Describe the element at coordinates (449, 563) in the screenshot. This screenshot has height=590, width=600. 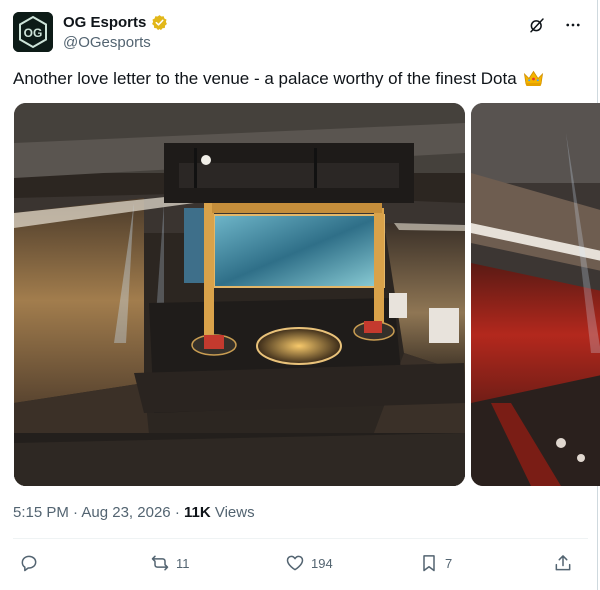
I see `bookmark-count: 7` at that location.